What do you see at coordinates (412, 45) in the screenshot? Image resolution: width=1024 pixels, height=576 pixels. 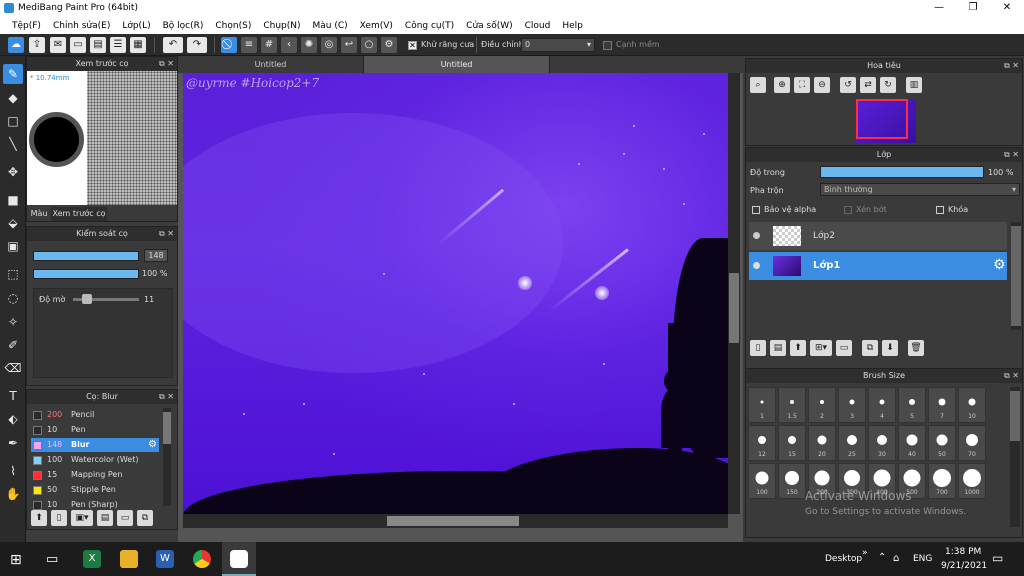 I see `antialias-checkbox: ✕` at bounding box center [412, 45].